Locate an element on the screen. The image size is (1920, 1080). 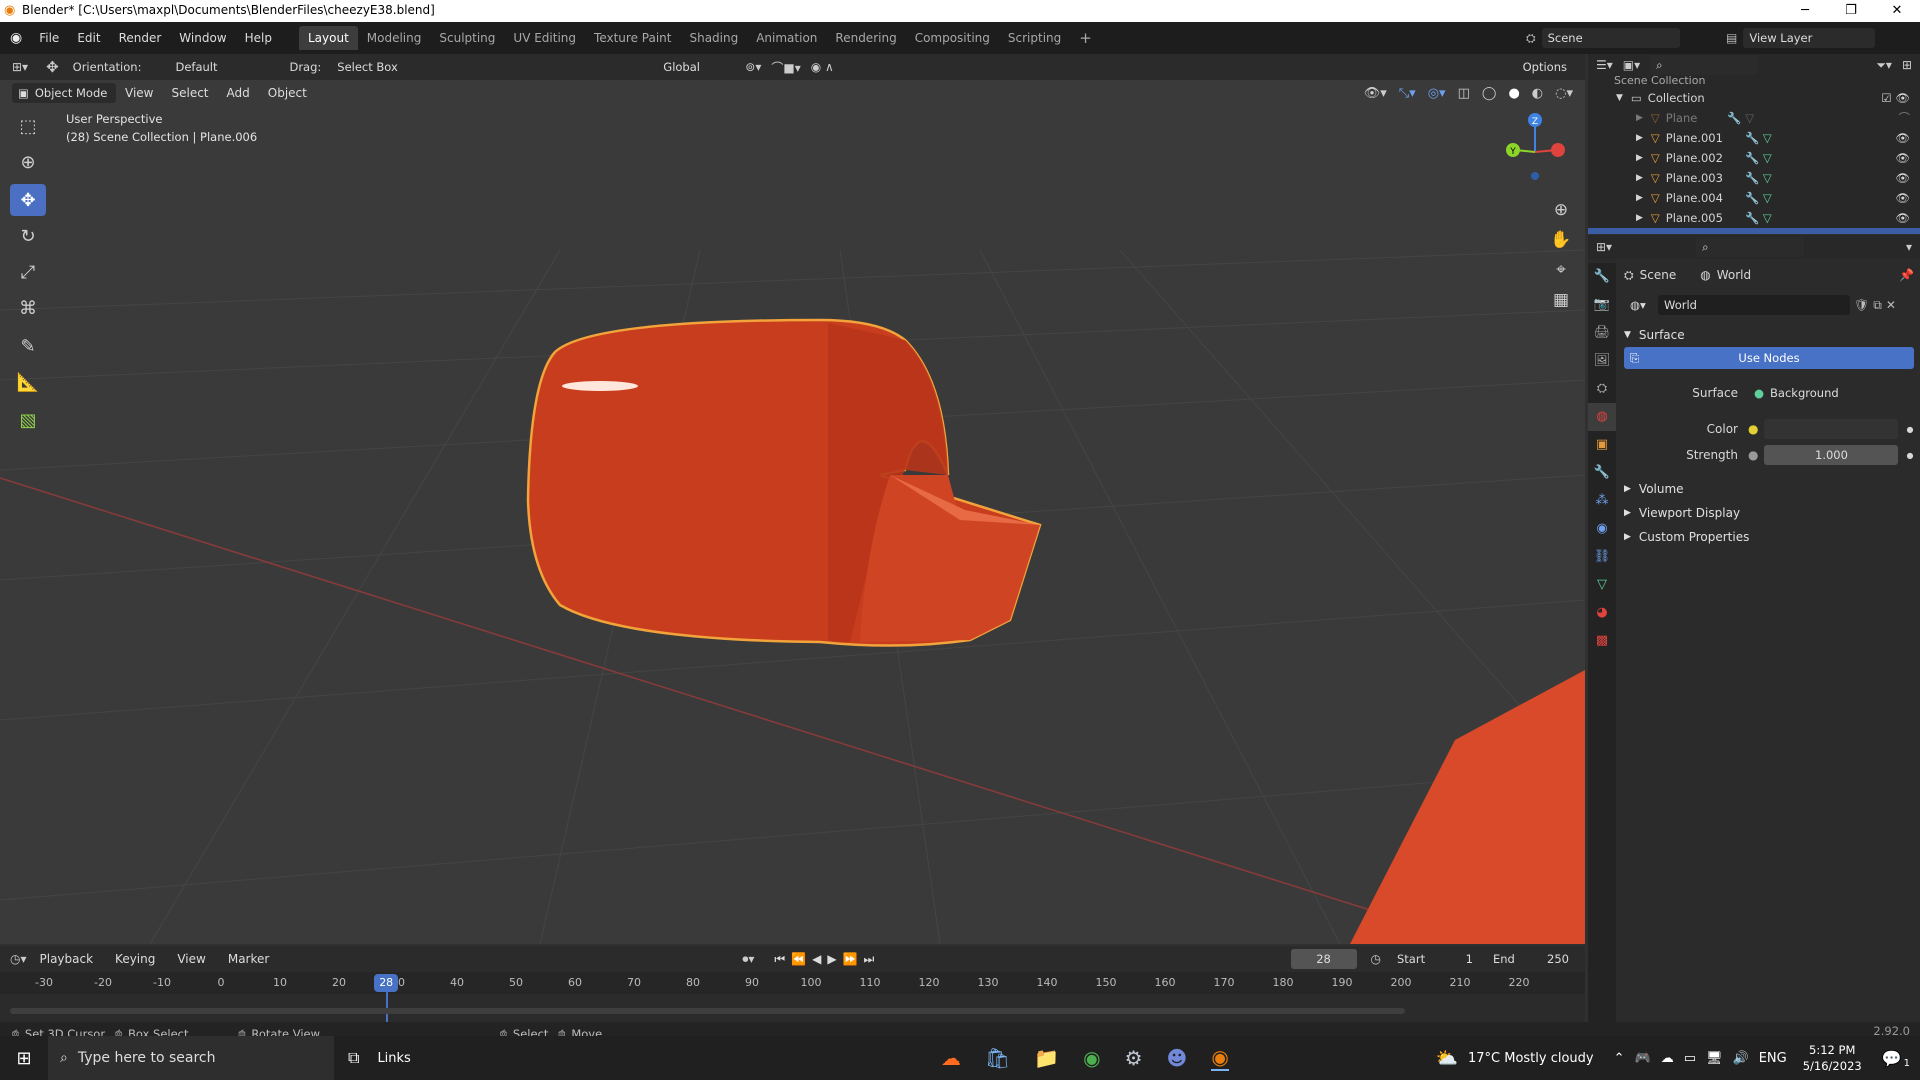
collection-checkbox-icon: ☑ 👁 is located at coordinates (1895, 98).